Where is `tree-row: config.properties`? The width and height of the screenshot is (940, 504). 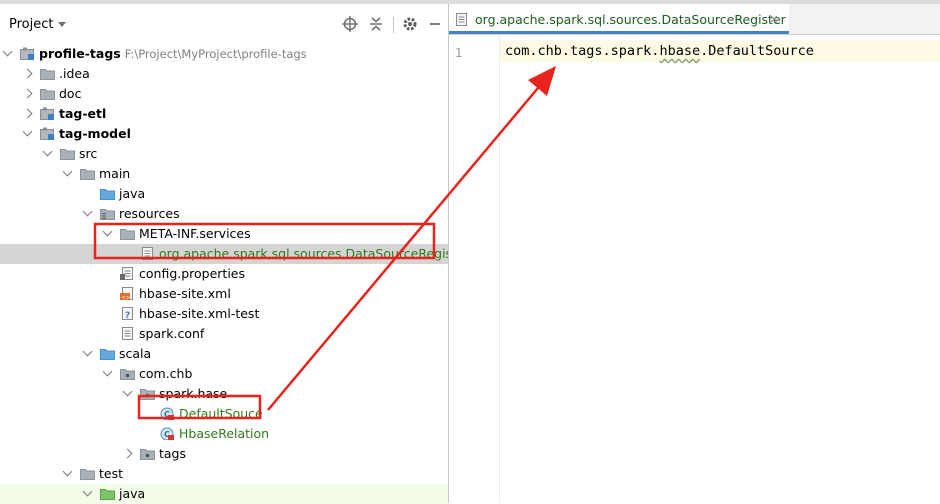 tree-row: config.properties is located at coordinates (224, 274).